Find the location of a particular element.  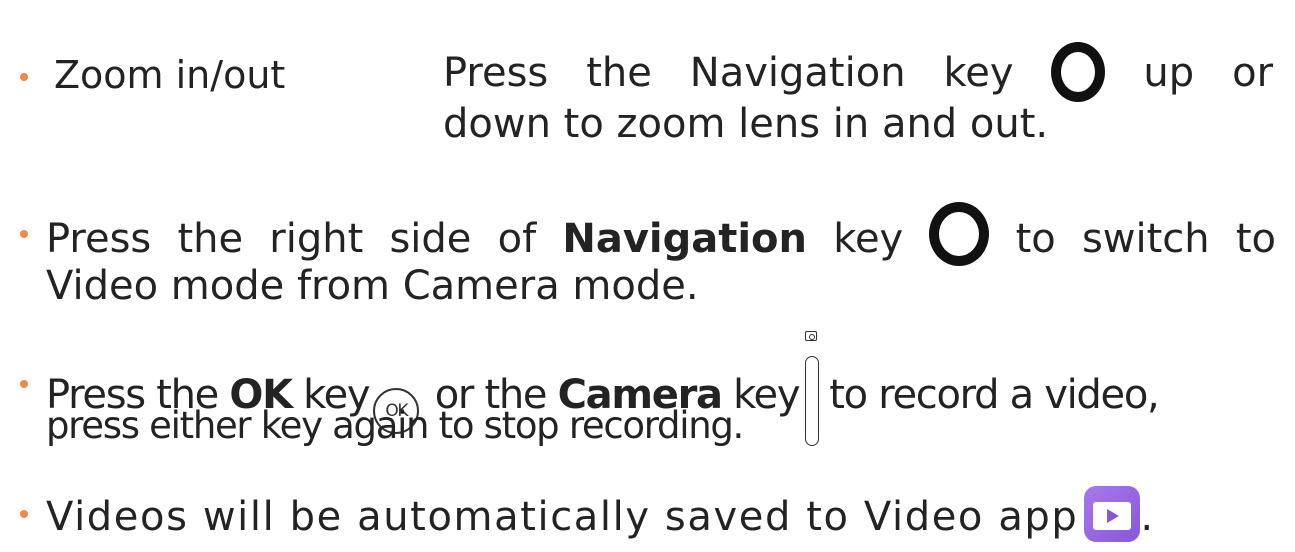

zoom-label: Zoom in/out is located at coordinates (170, 75).